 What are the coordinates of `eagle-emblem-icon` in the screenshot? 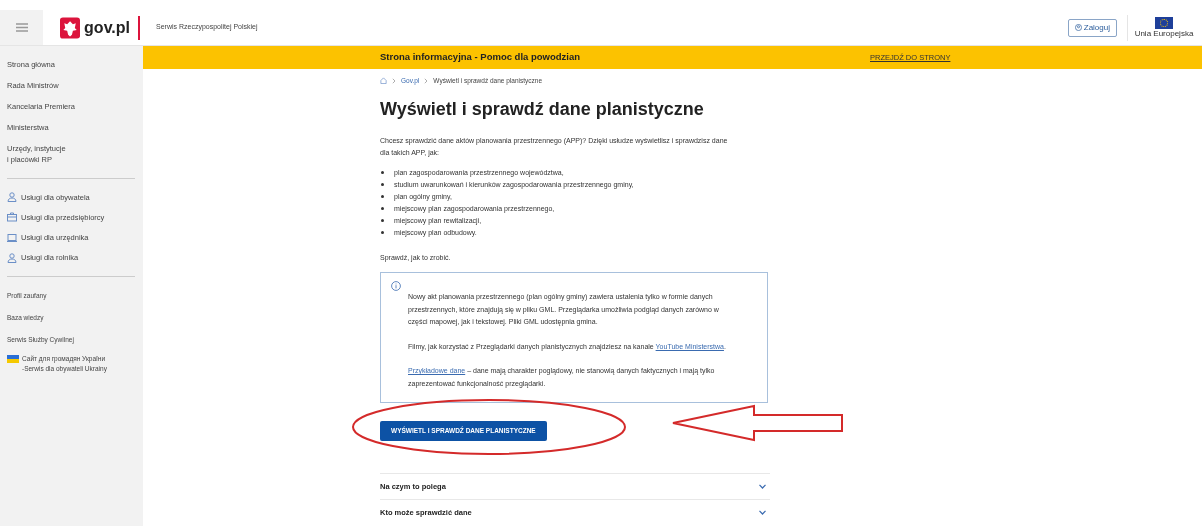 It's located at (70, 27).